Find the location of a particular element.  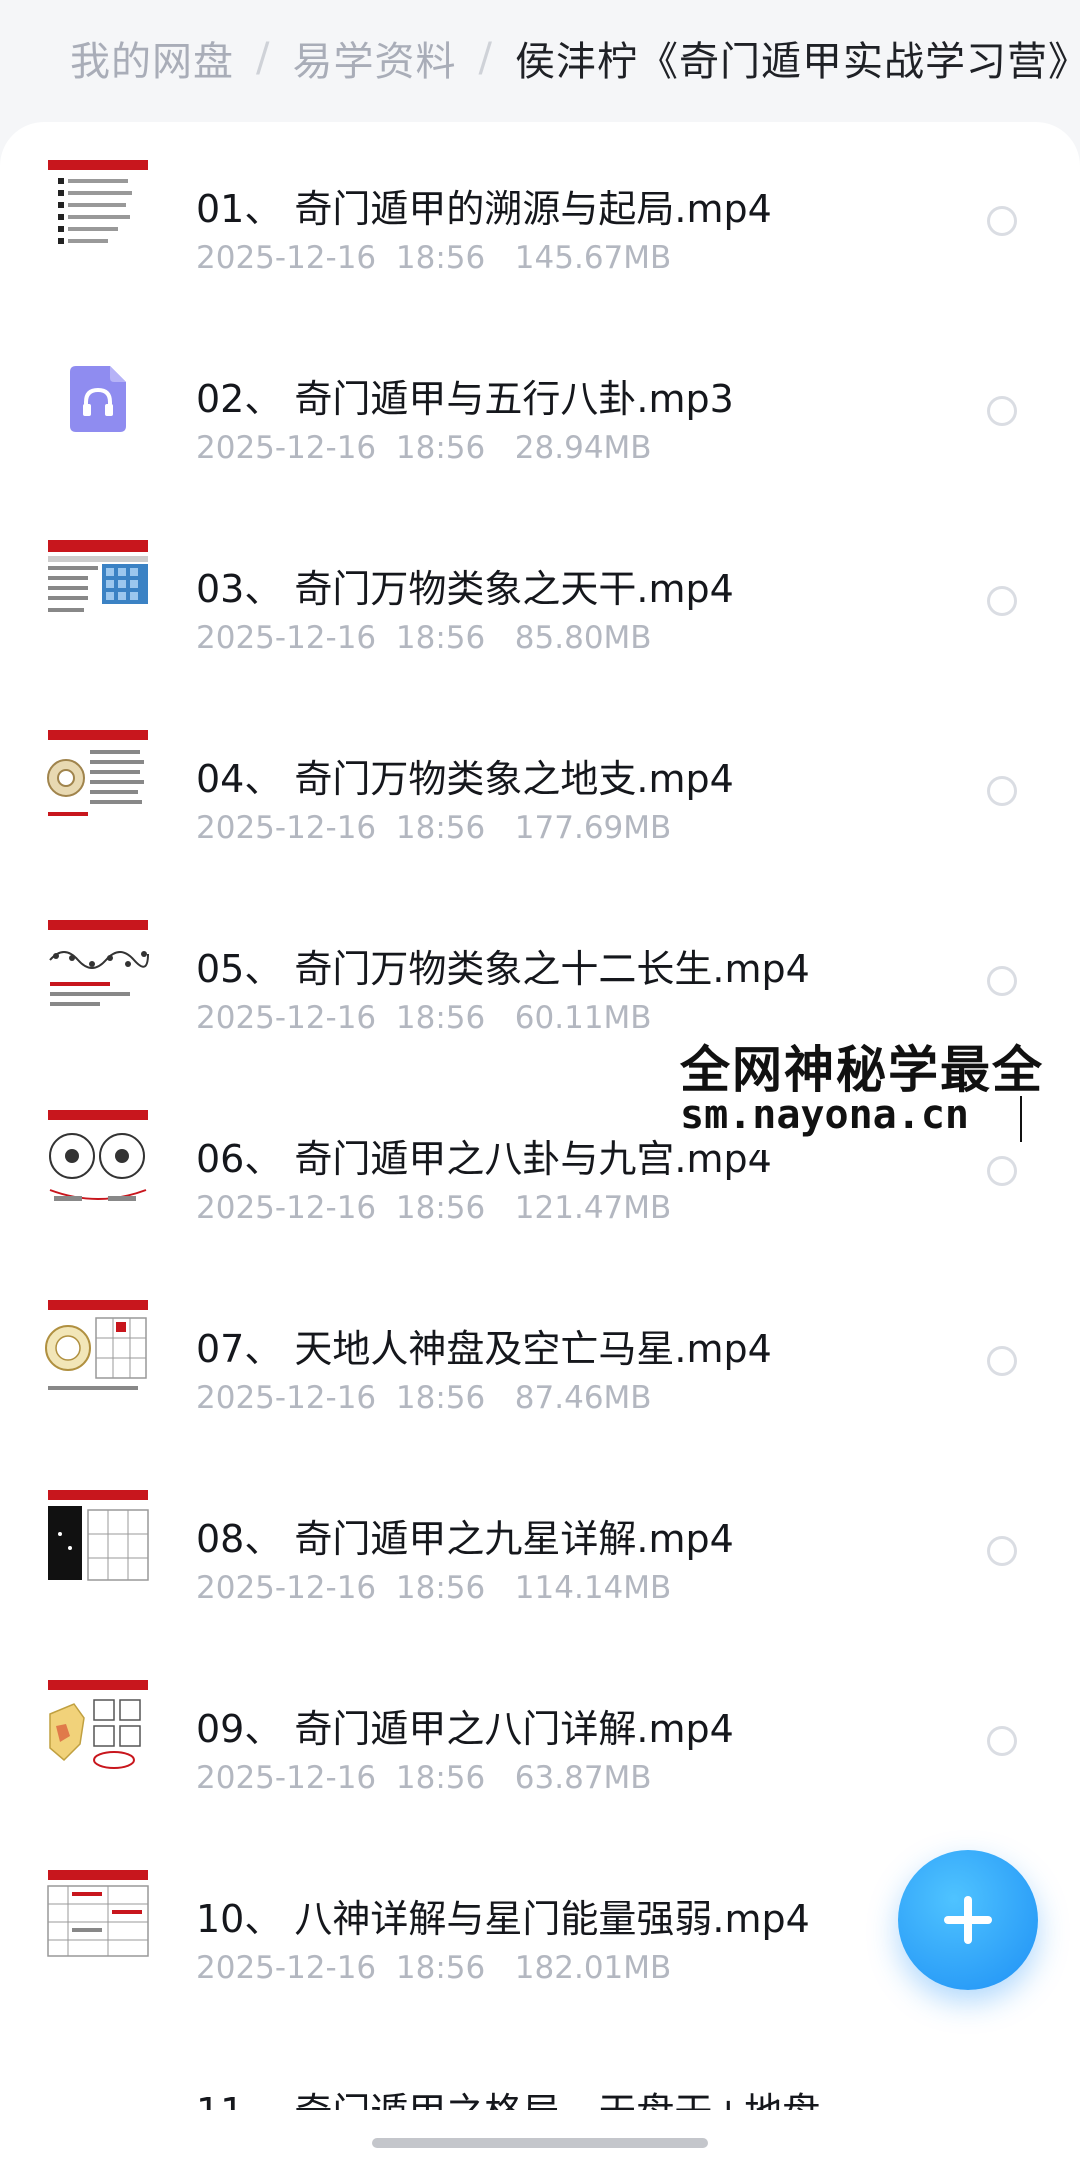

file-size: 87.46MB is located at coordinates (583, 1398).